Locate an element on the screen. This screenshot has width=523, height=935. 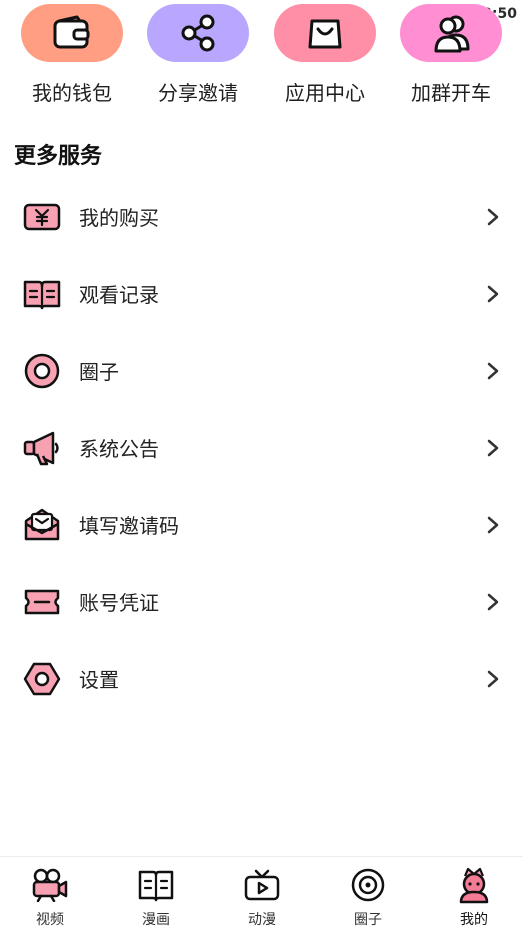
wallet-pill is located at coordinates (72, 33).